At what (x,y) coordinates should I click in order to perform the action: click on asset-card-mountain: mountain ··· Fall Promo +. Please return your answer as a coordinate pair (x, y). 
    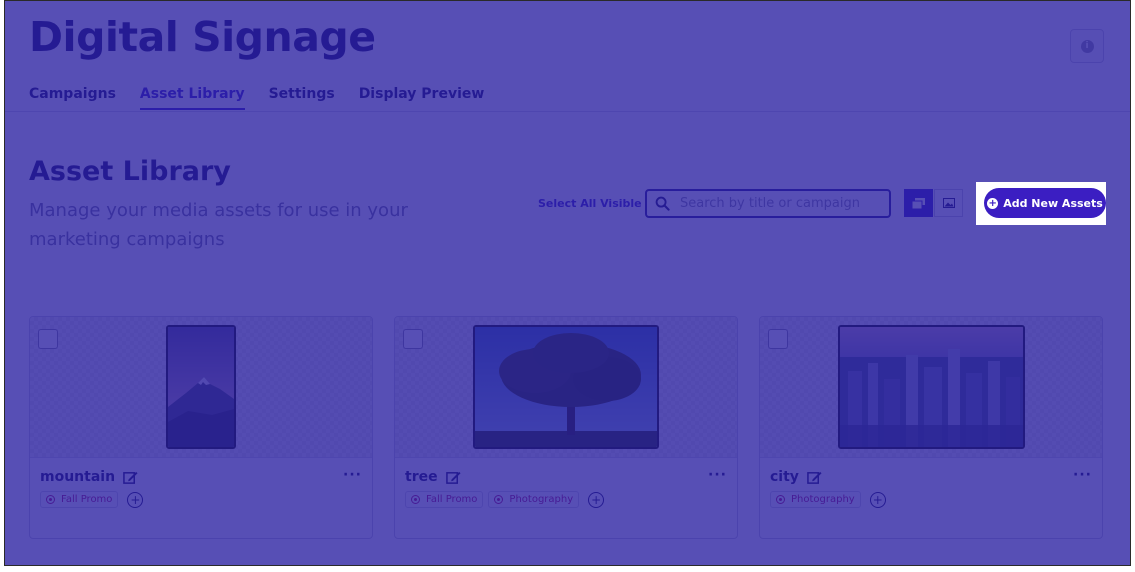
    Looking at the image, I should click on (201, 427).